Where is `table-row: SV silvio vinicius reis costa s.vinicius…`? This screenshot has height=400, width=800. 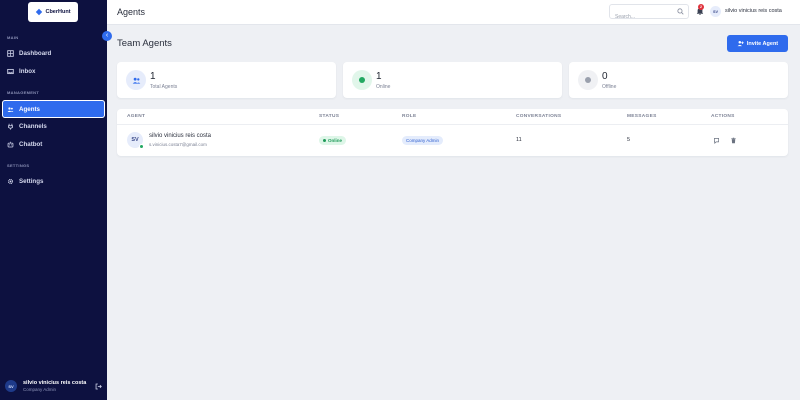
table-row: SV silvio vinicius reis costa s.vinicius… is located at coordinates (452, 140).